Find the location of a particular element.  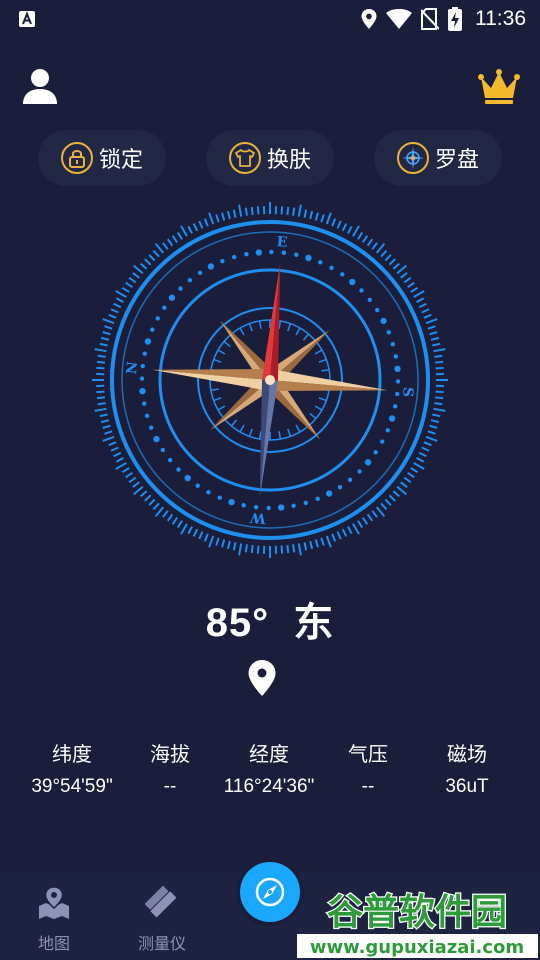

nav-item-map: 地图 is located at coordinates (54, 920).